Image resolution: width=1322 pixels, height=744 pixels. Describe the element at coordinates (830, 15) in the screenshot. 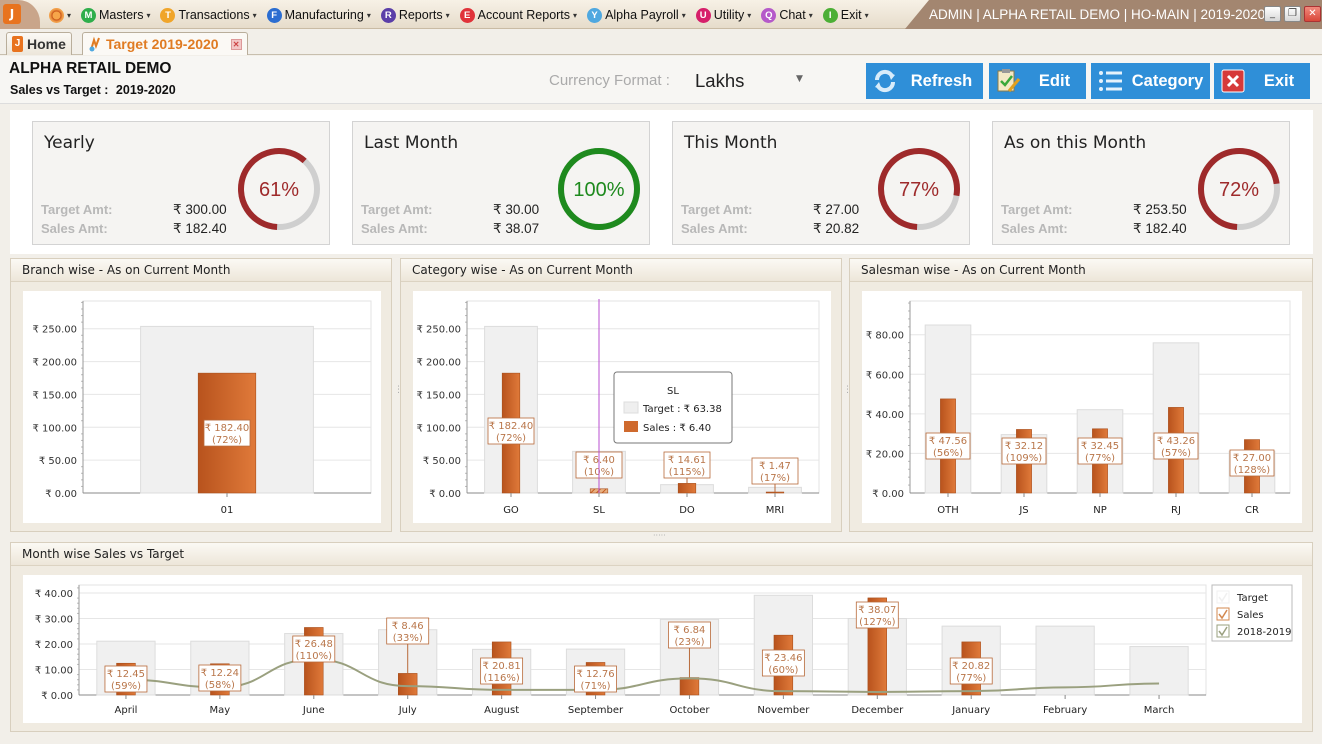

I see `exit-icon: I` at that location.